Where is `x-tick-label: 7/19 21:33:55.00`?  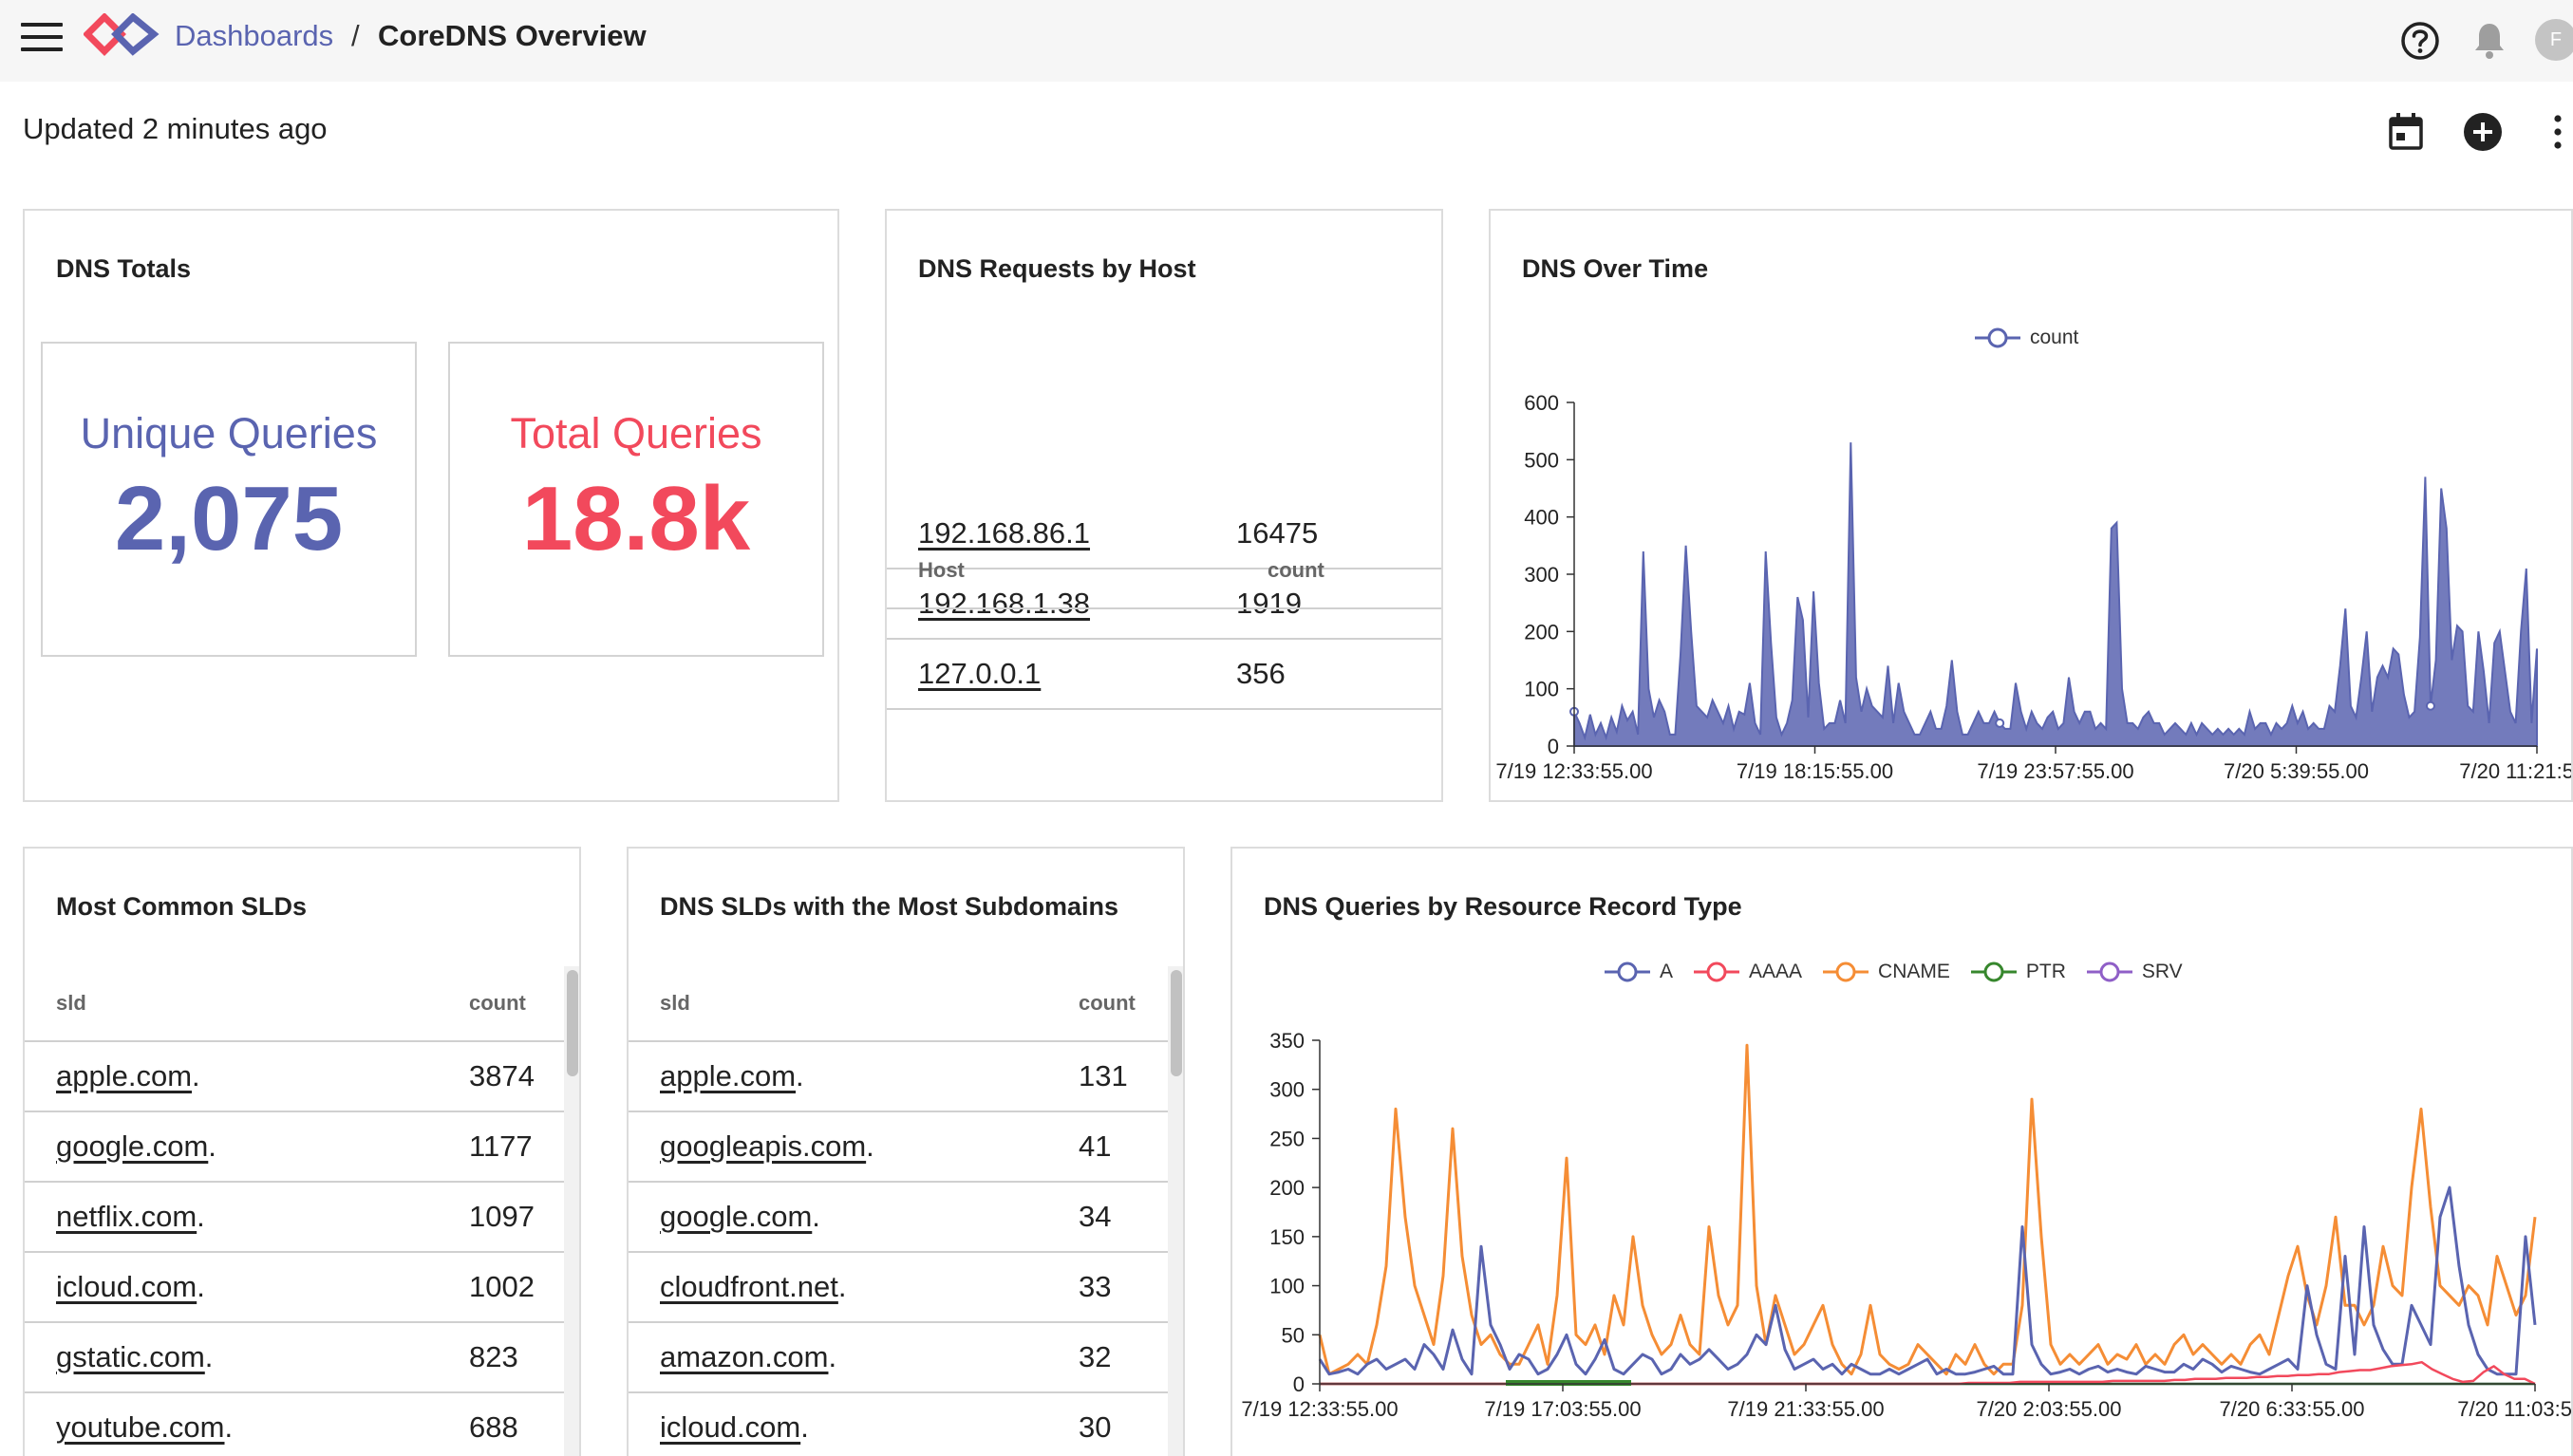
x-tick-label: 7/19 21:33:55.00 is located at coordinates (1806, 1409).